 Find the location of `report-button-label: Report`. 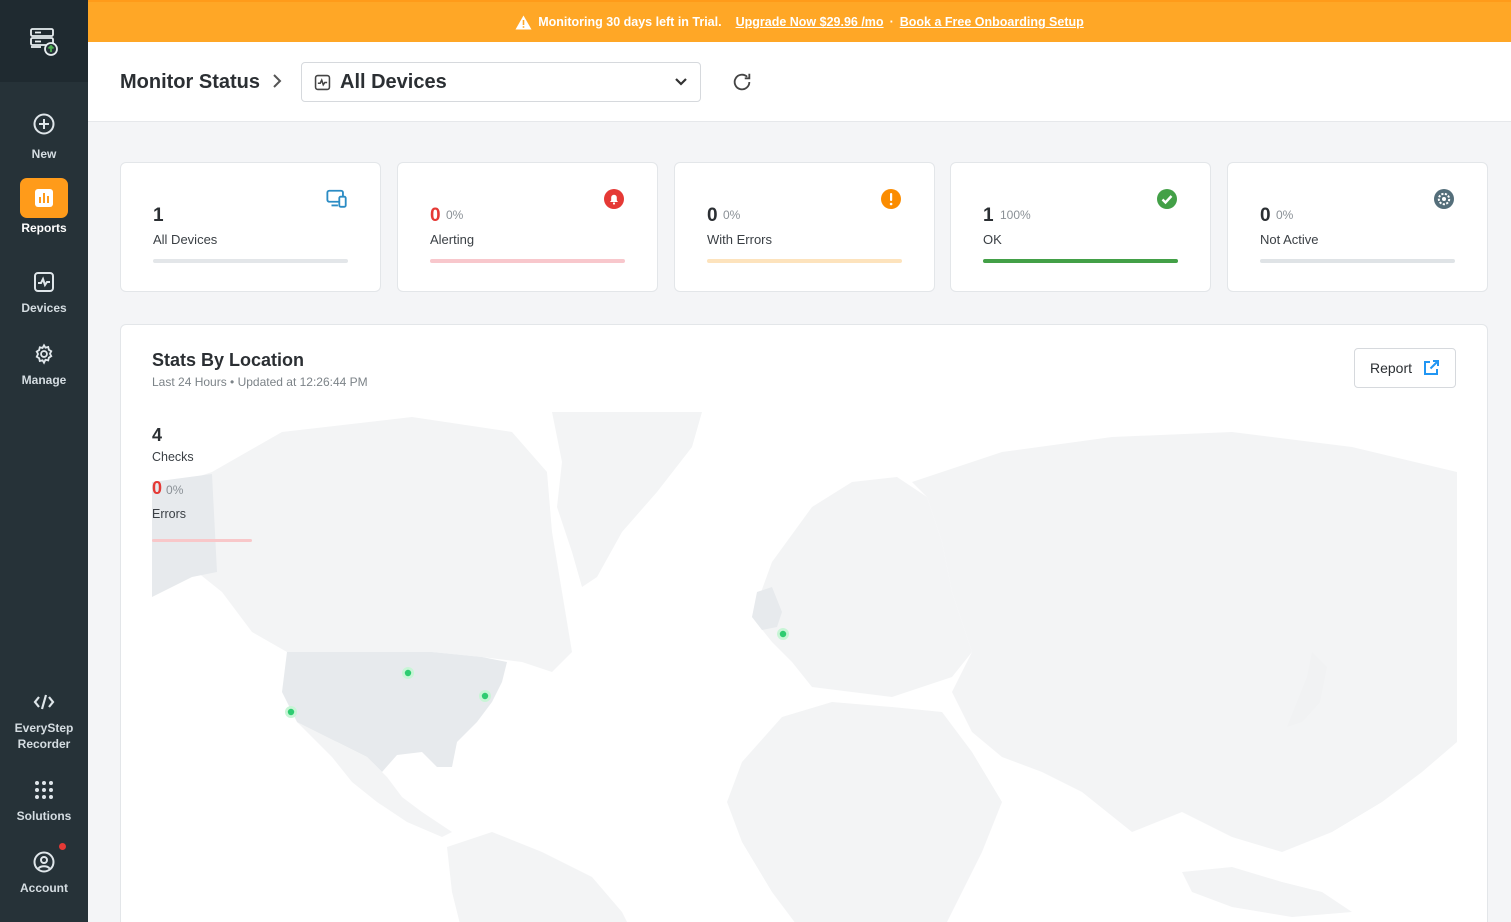

report-button-label: Report is located at coordinates (1391, 368).